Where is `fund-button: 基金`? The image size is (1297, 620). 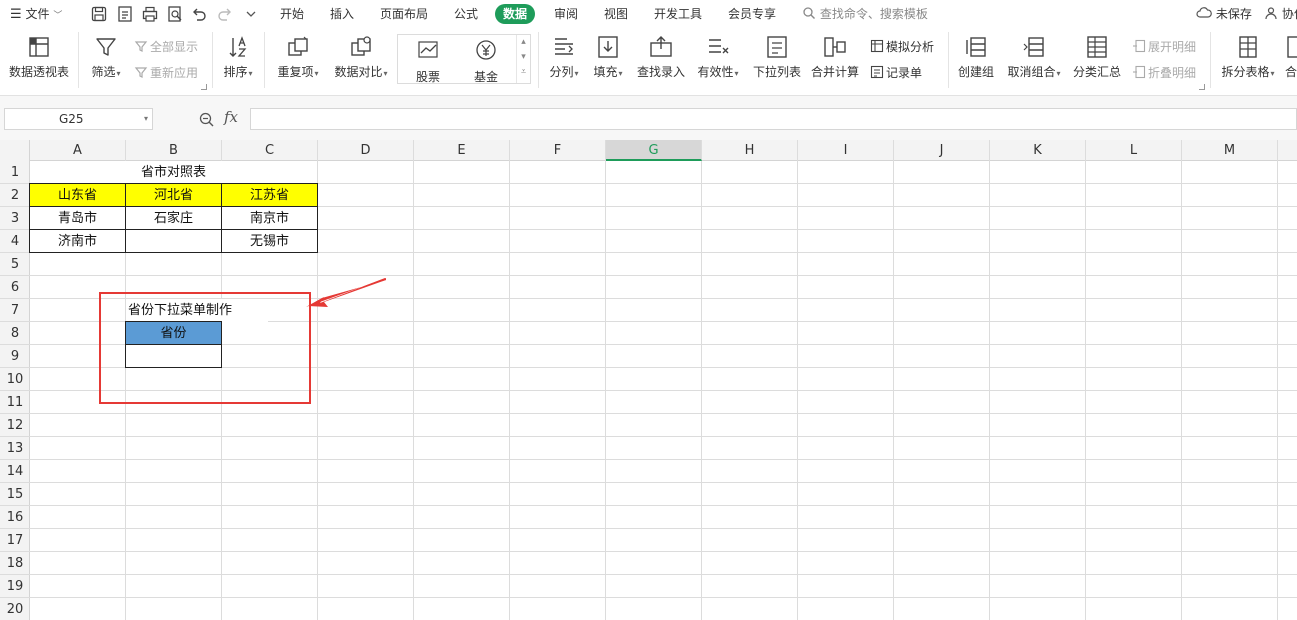 fund-button: 基金 is located at coordinates (486, 62).